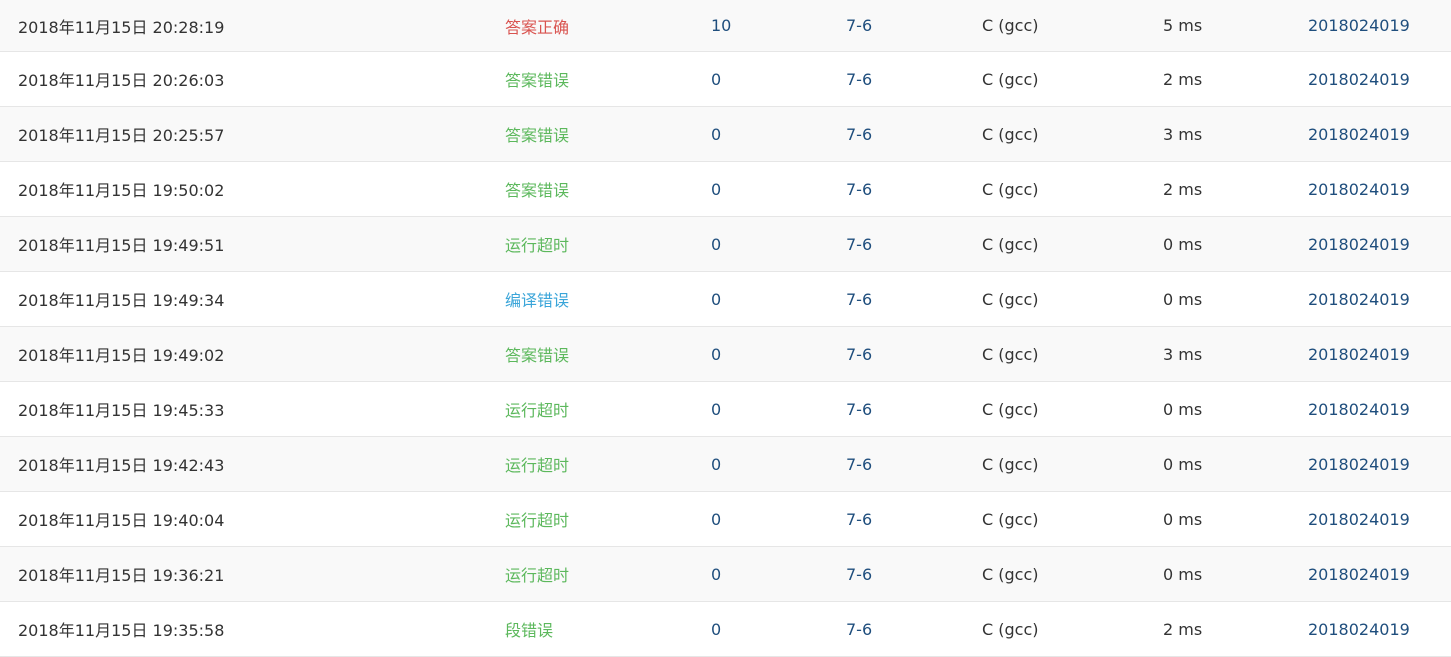 The image size is (1451, 657). What do you see at coordinates (121, 245) in the screenshot?
I see `submit-time: 2018年11月15日 19:49:51` at bounding box center [121, 245].